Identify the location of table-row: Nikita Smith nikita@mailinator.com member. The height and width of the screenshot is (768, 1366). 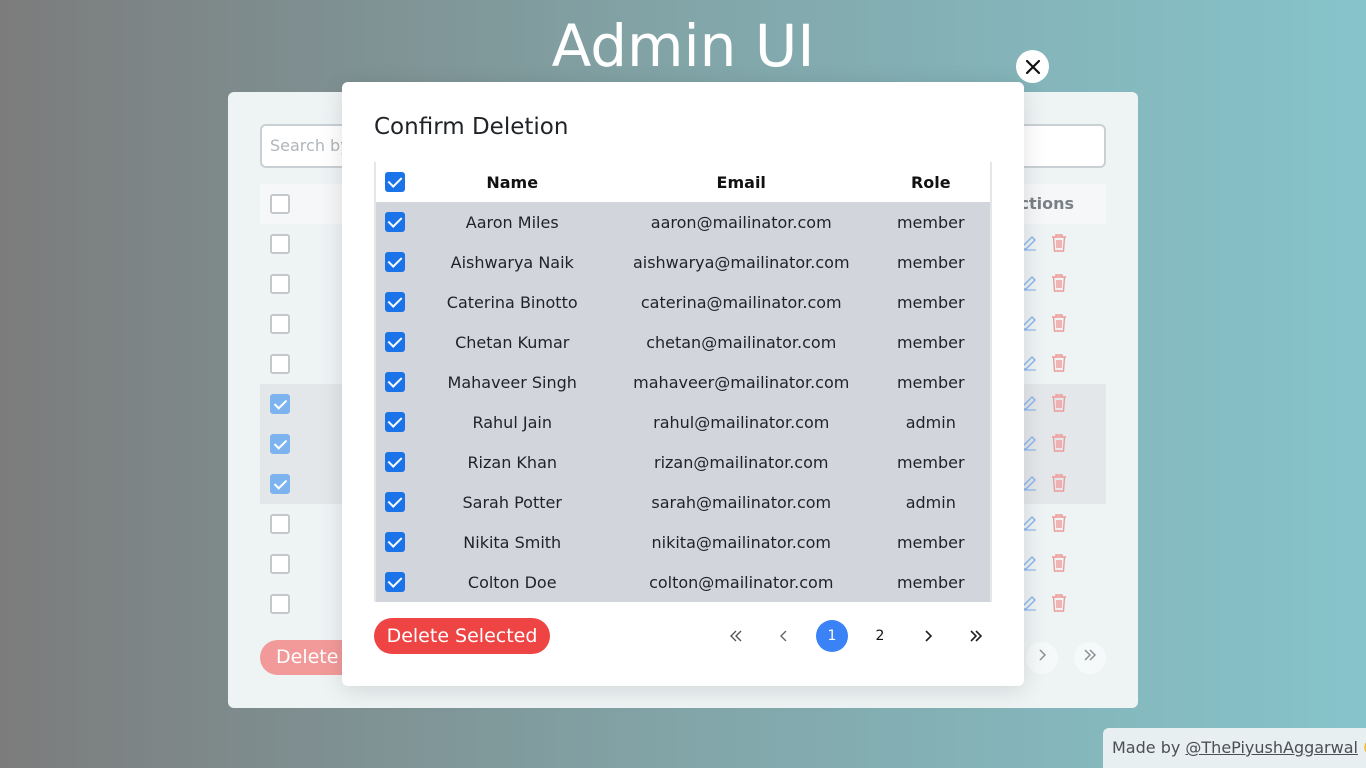
(683, 542).